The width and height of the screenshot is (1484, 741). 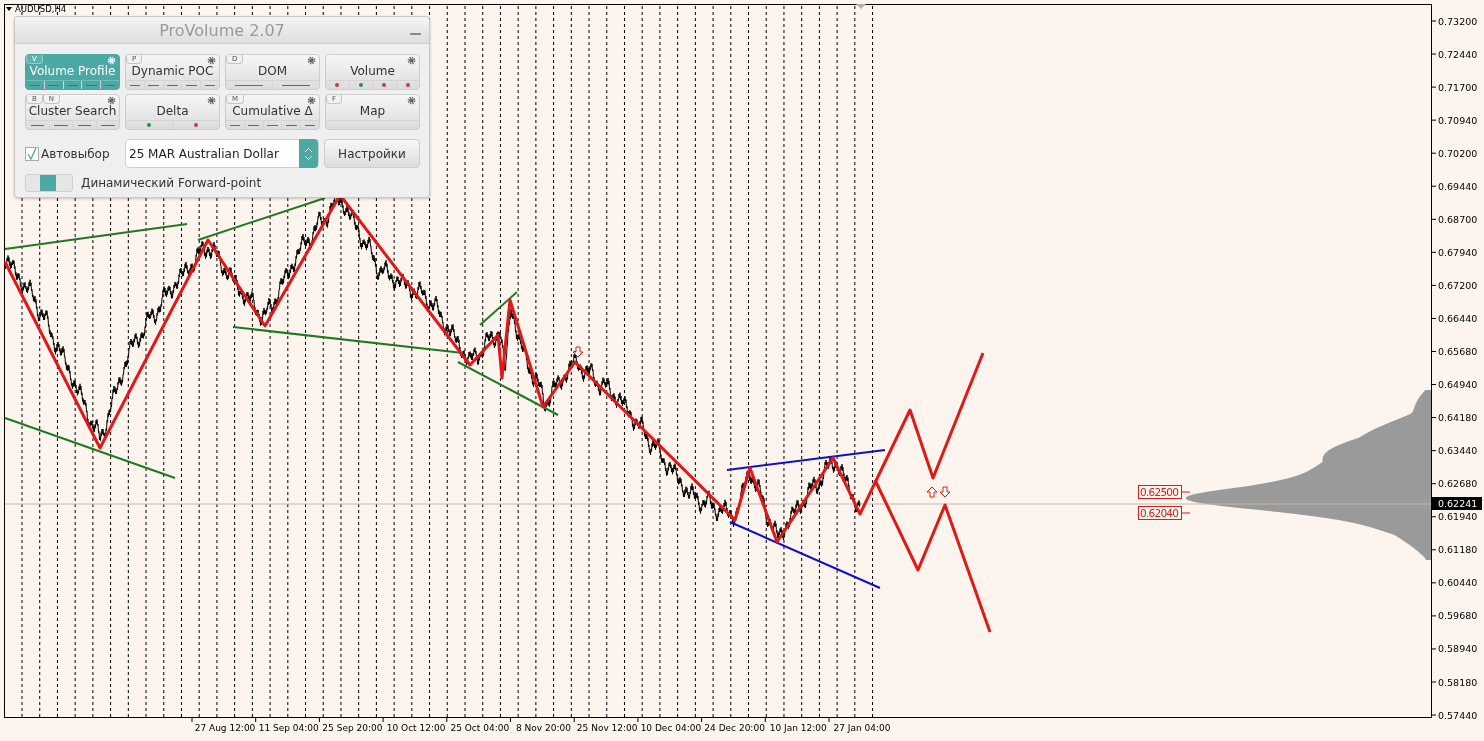 What do you see at coordinates (1458, 186) in the screenshot?
I see `price-axis-label: 0.69440` at bounding box center [1458, 186].